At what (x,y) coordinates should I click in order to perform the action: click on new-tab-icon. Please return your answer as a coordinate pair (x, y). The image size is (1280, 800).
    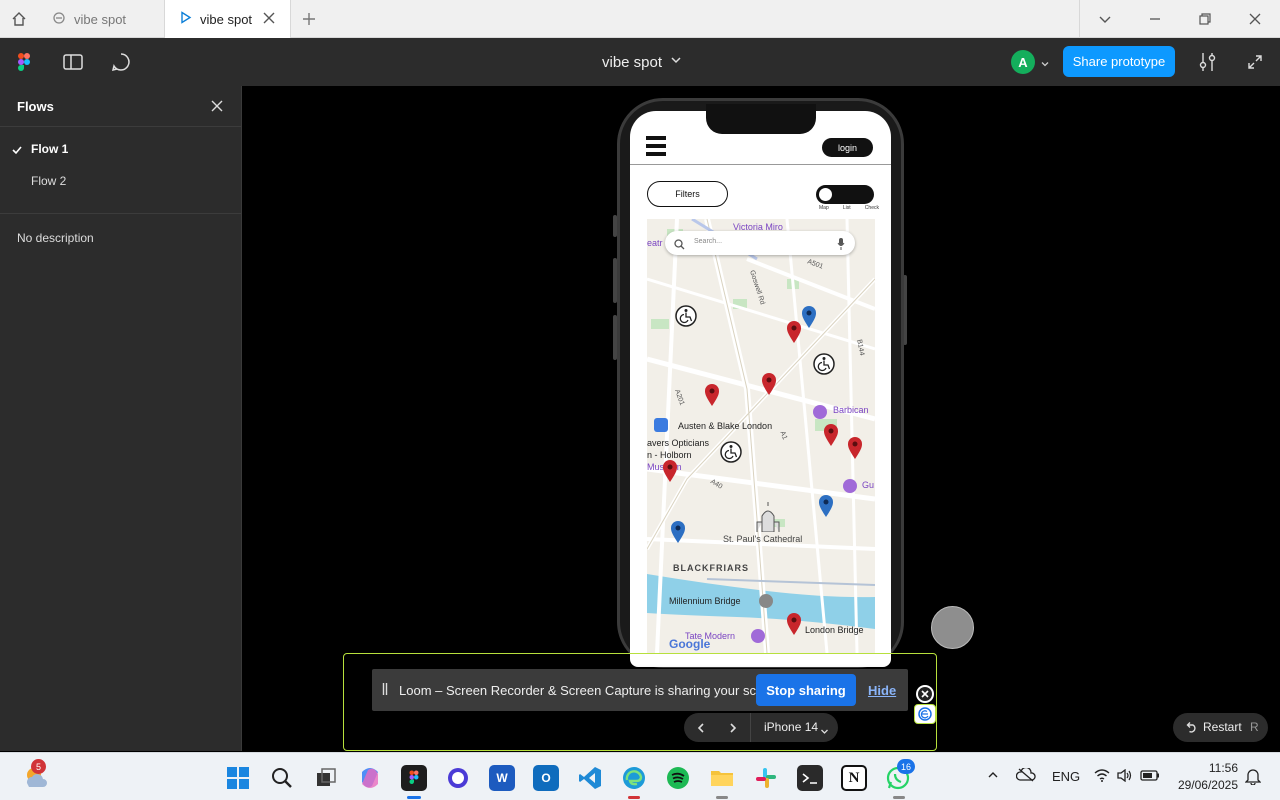
    Looking at the image, I should click on (309, 19).